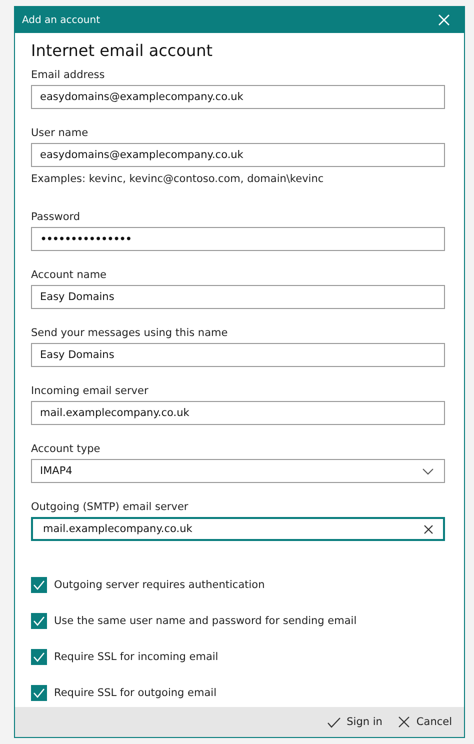 The height and width of the screenshot is (744, 474). Describe the element at coordinates (110, 507) in the screenshot. I see `field-label: Outgoing (SMTP) email server` at that location.